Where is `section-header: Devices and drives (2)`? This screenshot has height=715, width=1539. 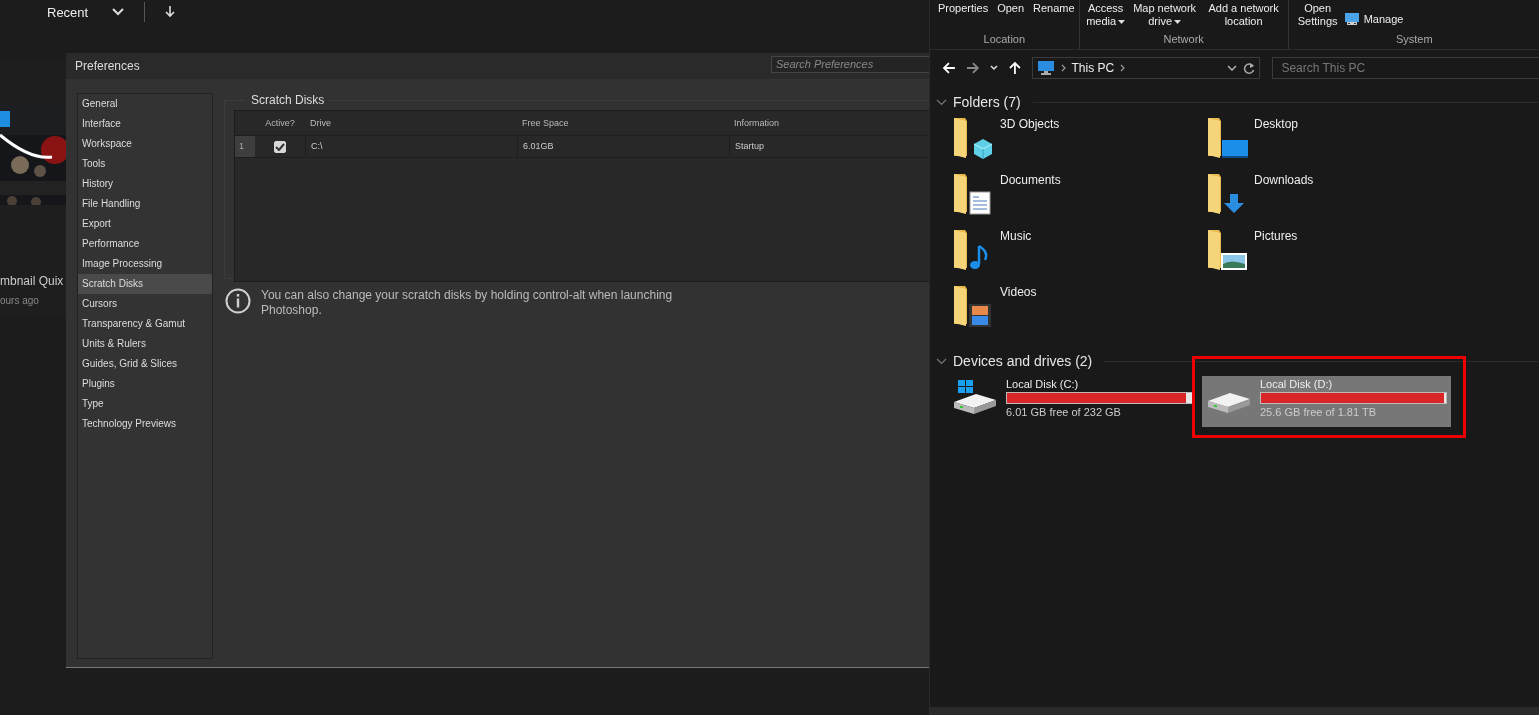 section-header: Devices and drives (2) is located at coordinates (1023, 361).